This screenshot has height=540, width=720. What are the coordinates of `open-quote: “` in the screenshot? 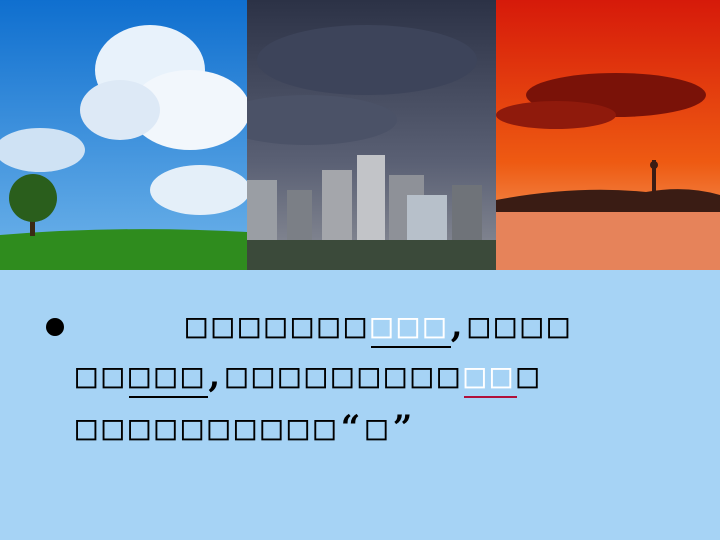 It's located at (353, 428).